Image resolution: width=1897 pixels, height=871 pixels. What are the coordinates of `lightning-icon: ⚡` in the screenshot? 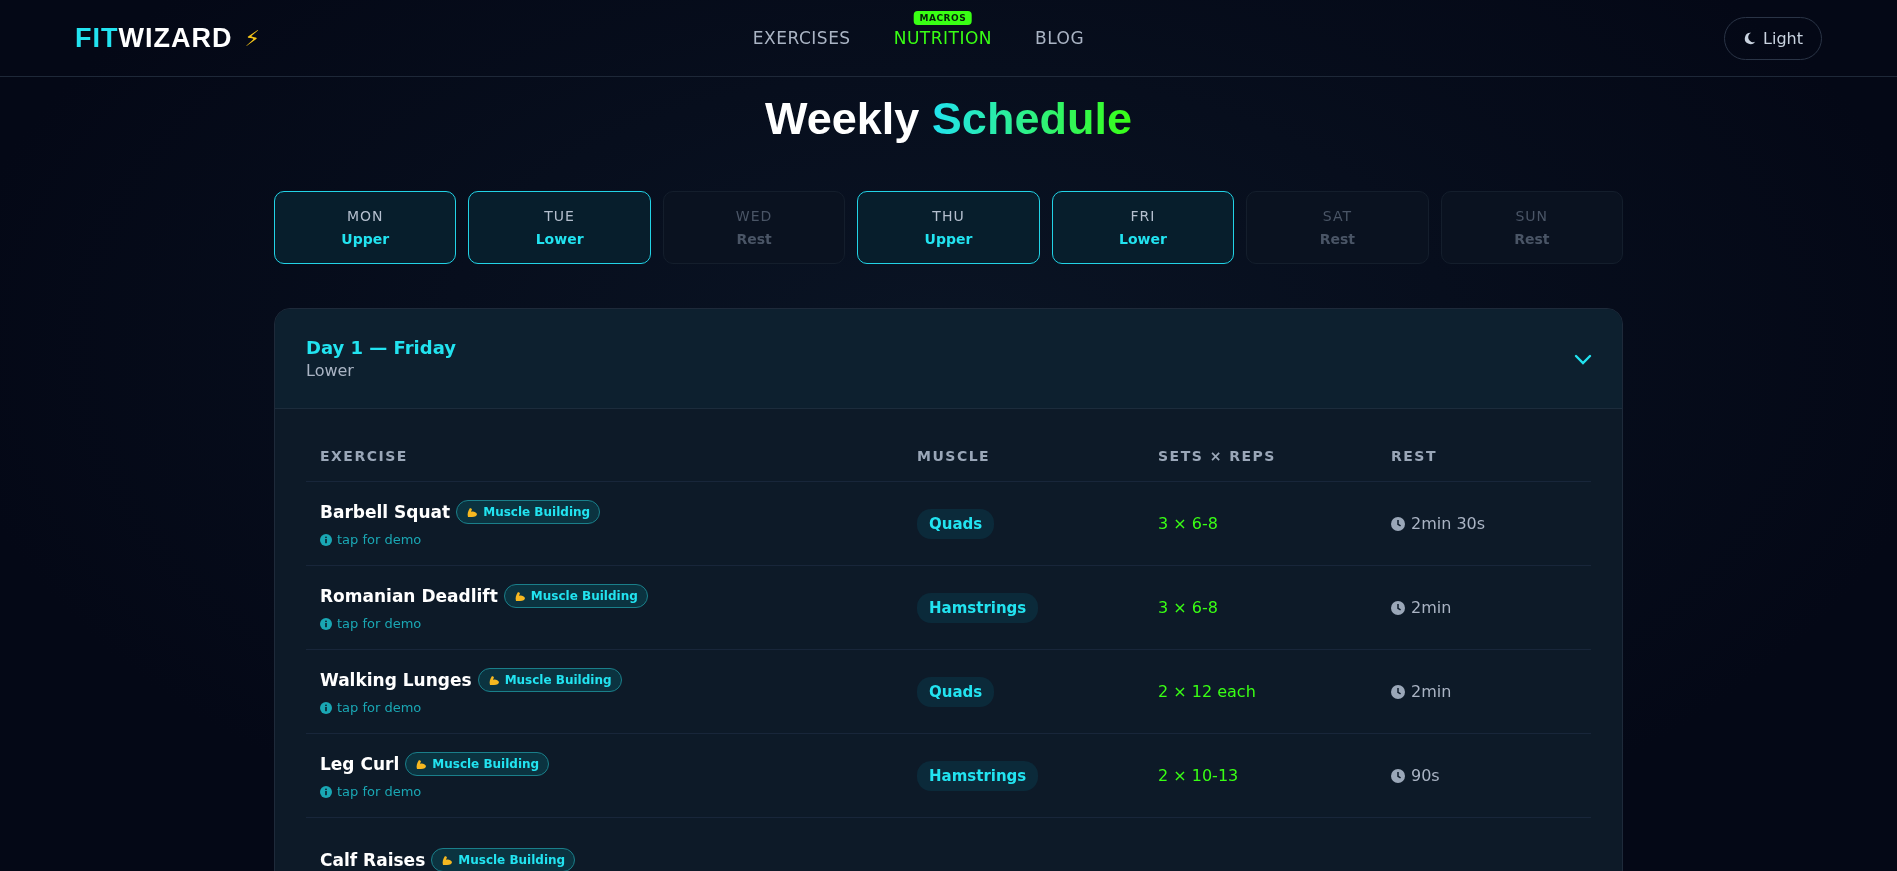 It's located at (252, 38).